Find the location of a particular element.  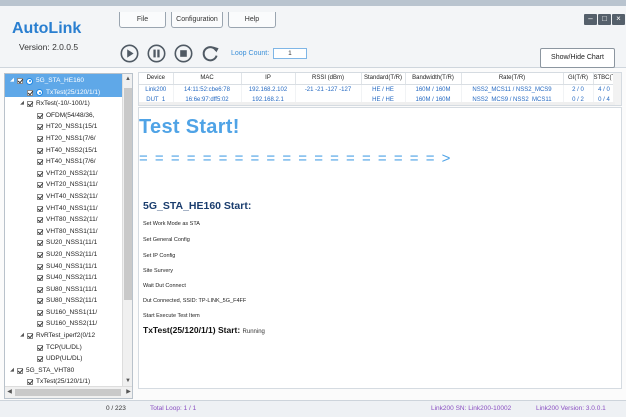

tree-item: TCP(UL/DL) is located at coordinates (63, 348).